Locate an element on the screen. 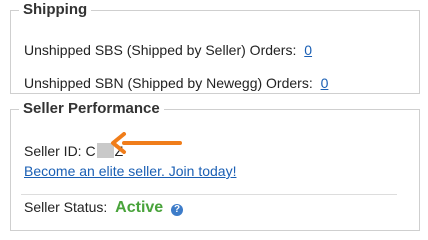 Image resolution: width=428 pixels, height=240 pixels. seller-id-label: Seller ID: is located at coordinates (53, 151).